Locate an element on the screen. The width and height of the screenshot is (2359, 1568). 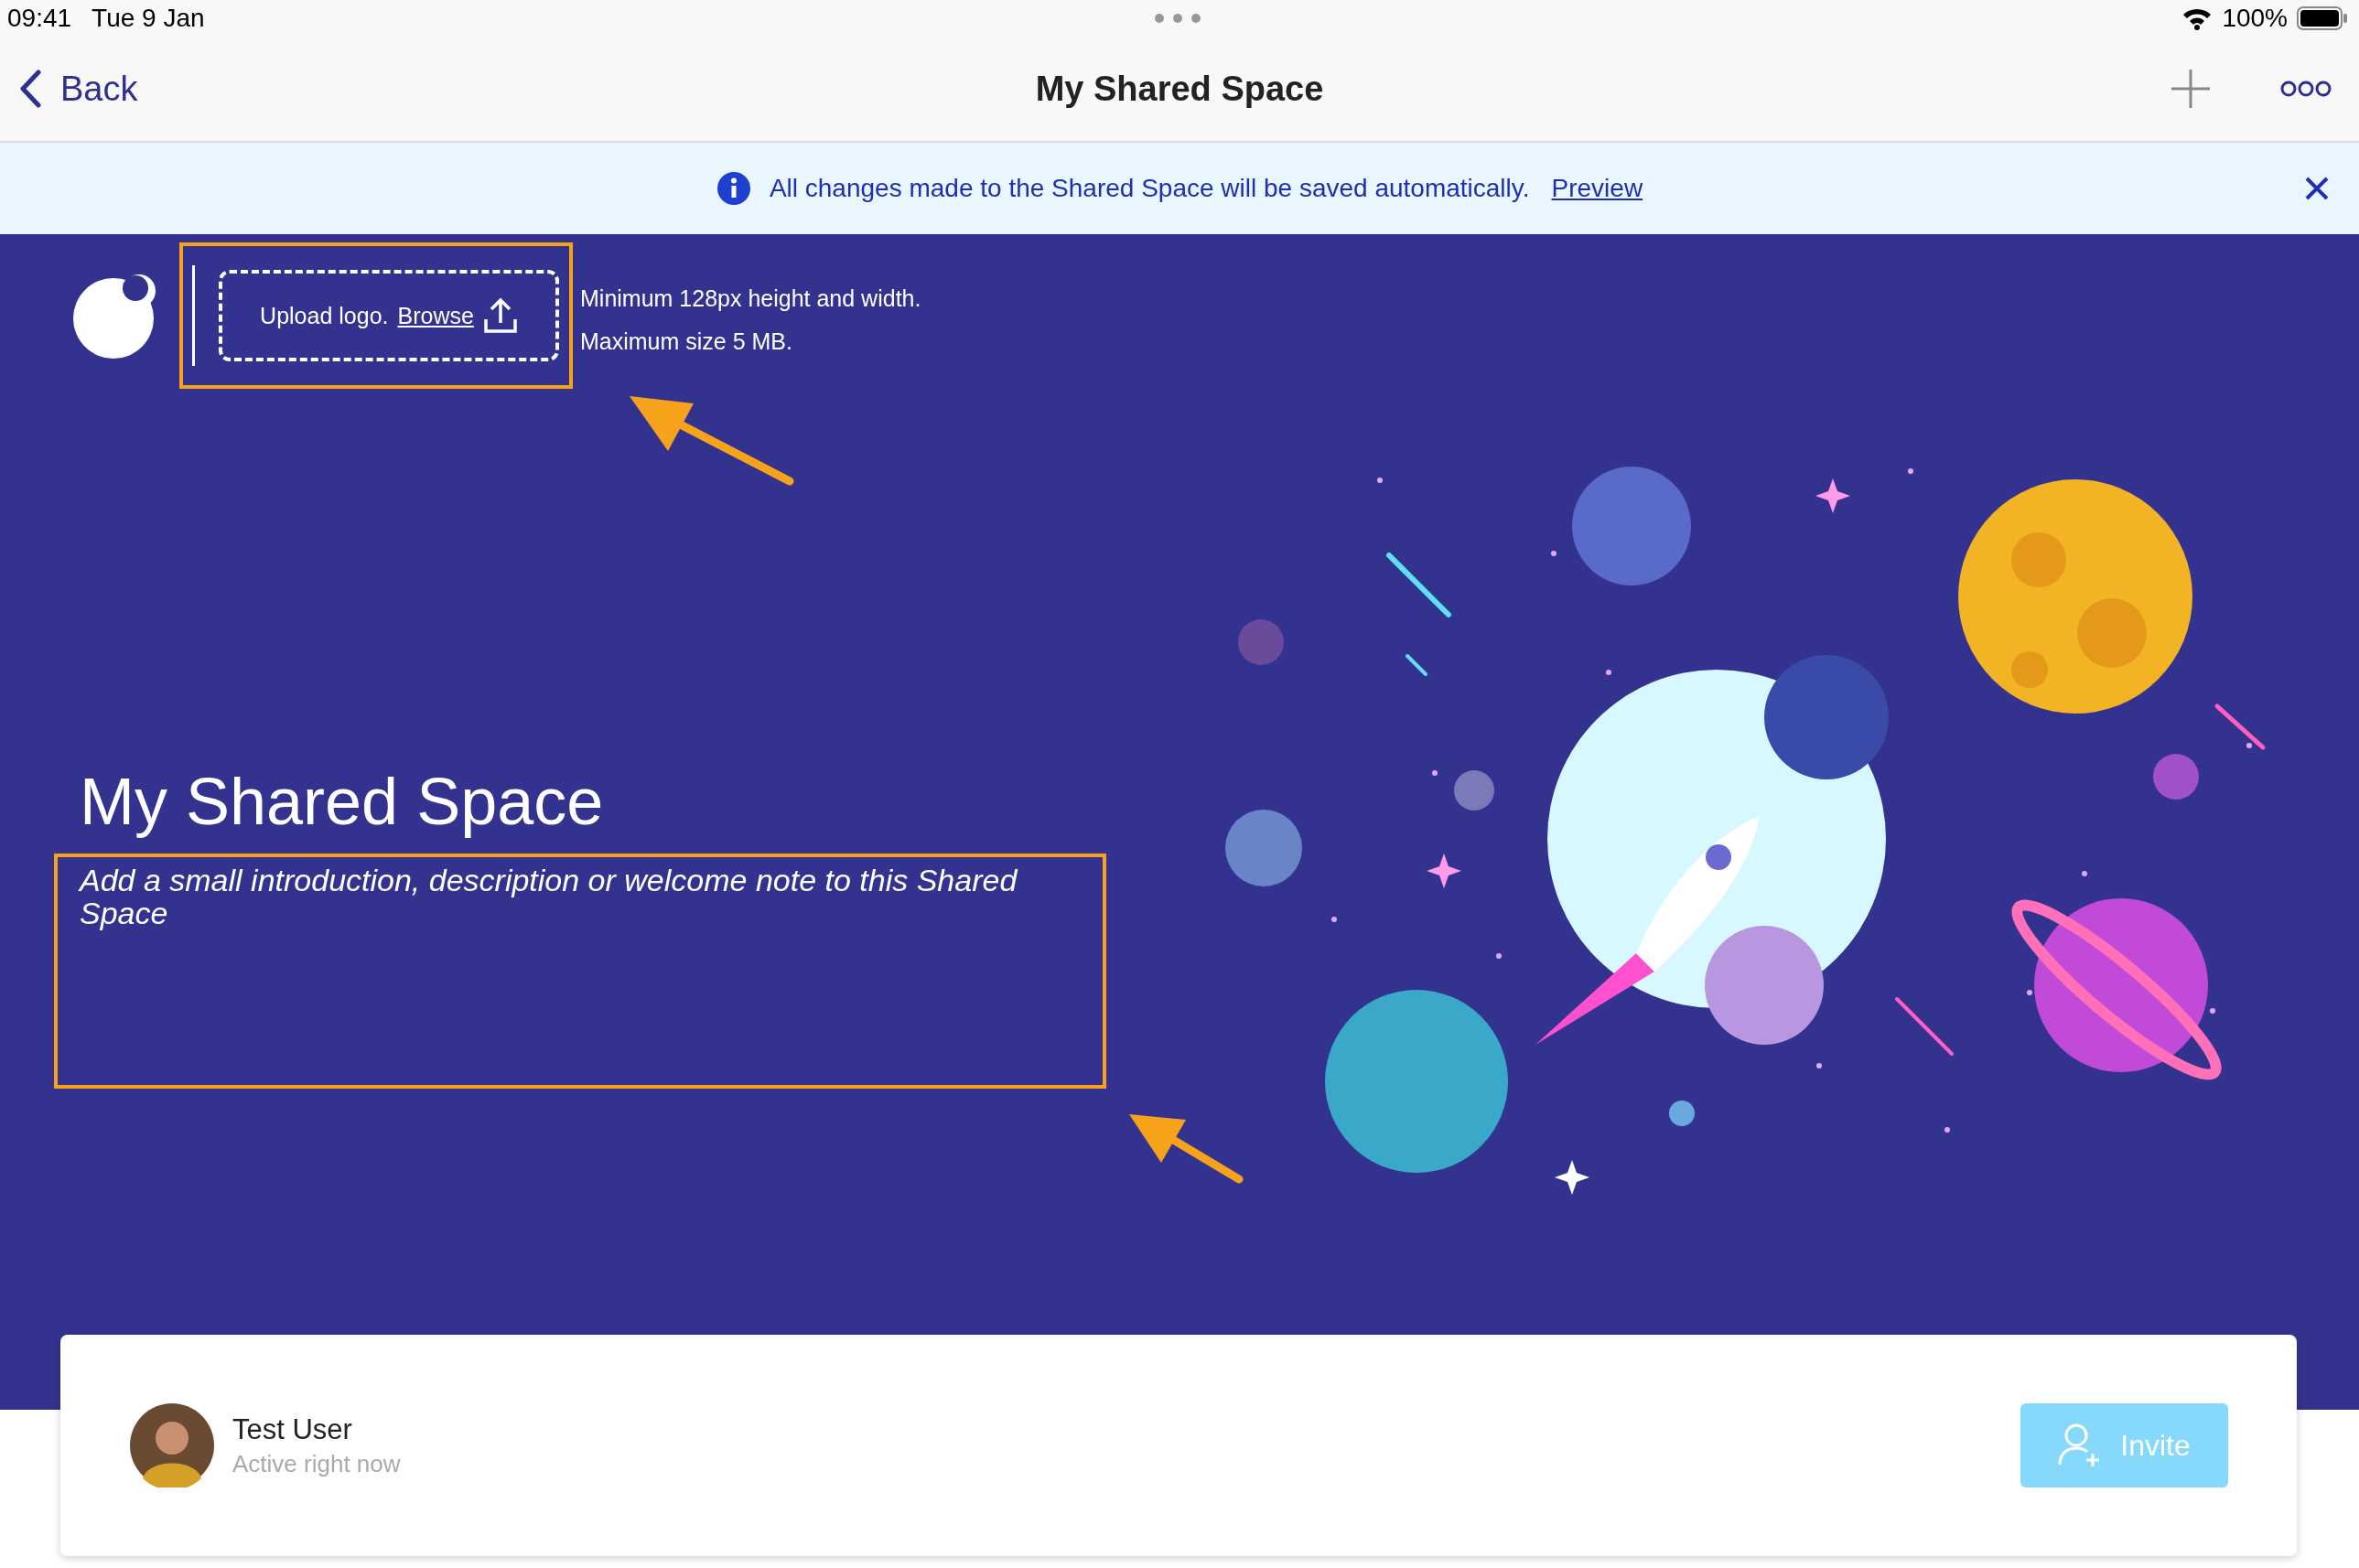
multitask-dots-icon is located at coordinates (1177, 18).